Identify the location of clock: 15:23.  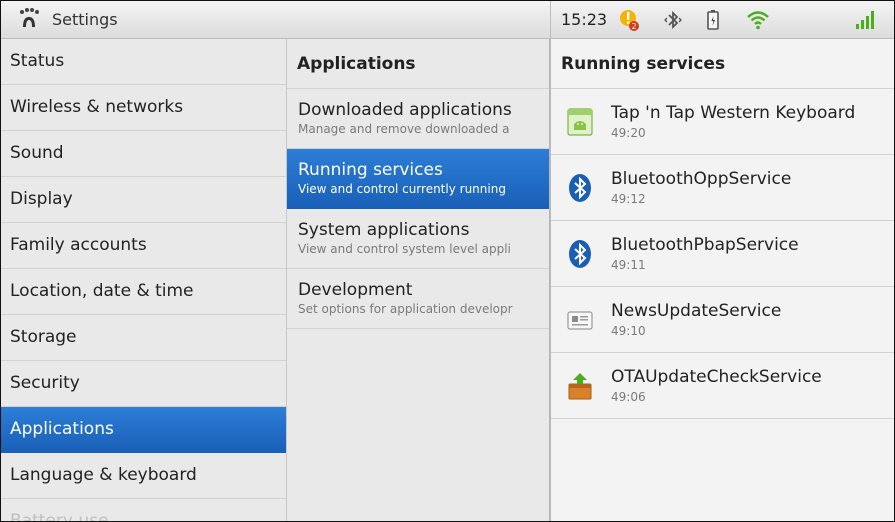
(584, 19).